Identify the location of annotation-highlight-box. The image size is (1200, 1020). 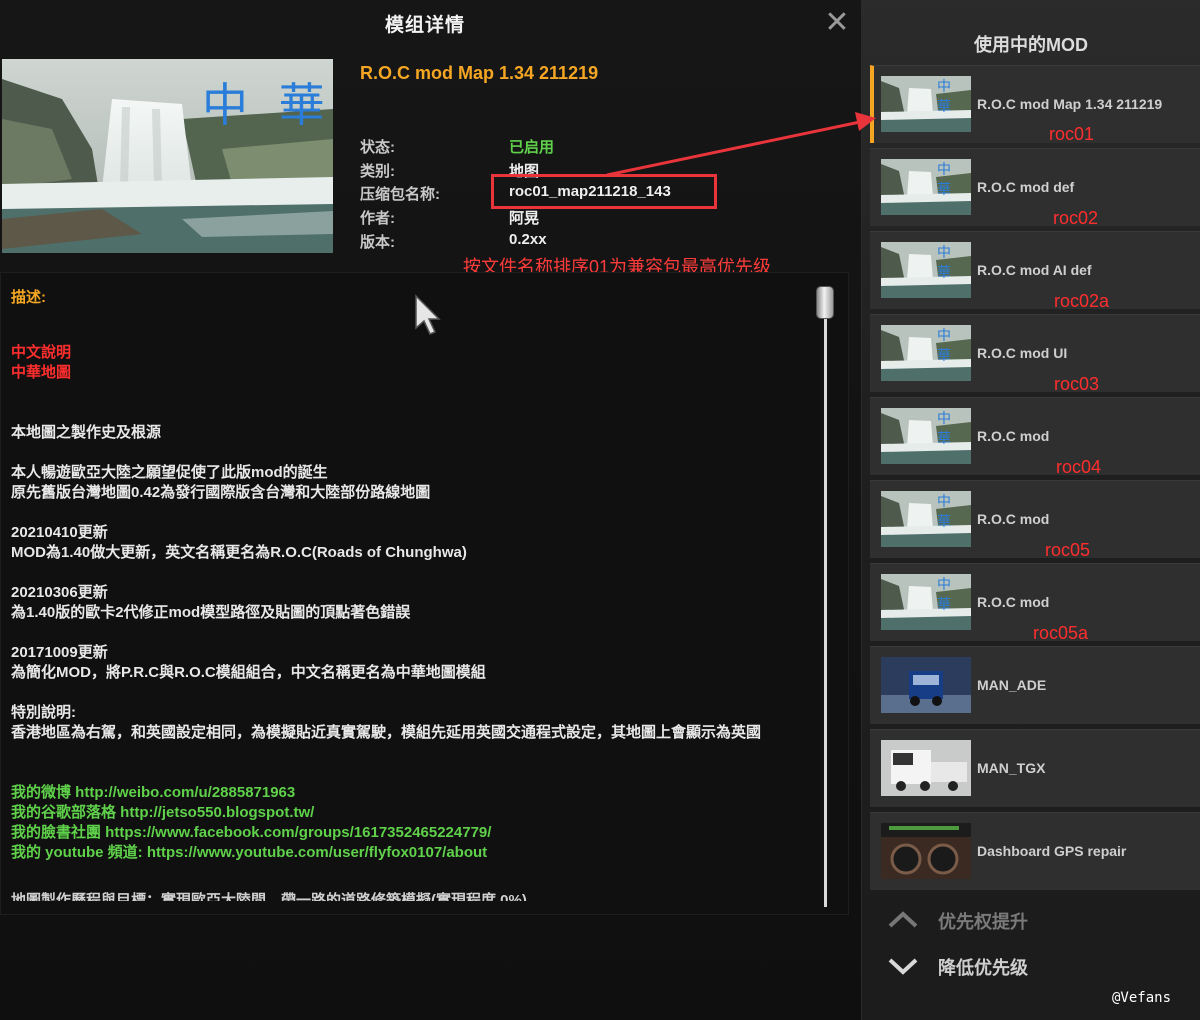
(604, 191).